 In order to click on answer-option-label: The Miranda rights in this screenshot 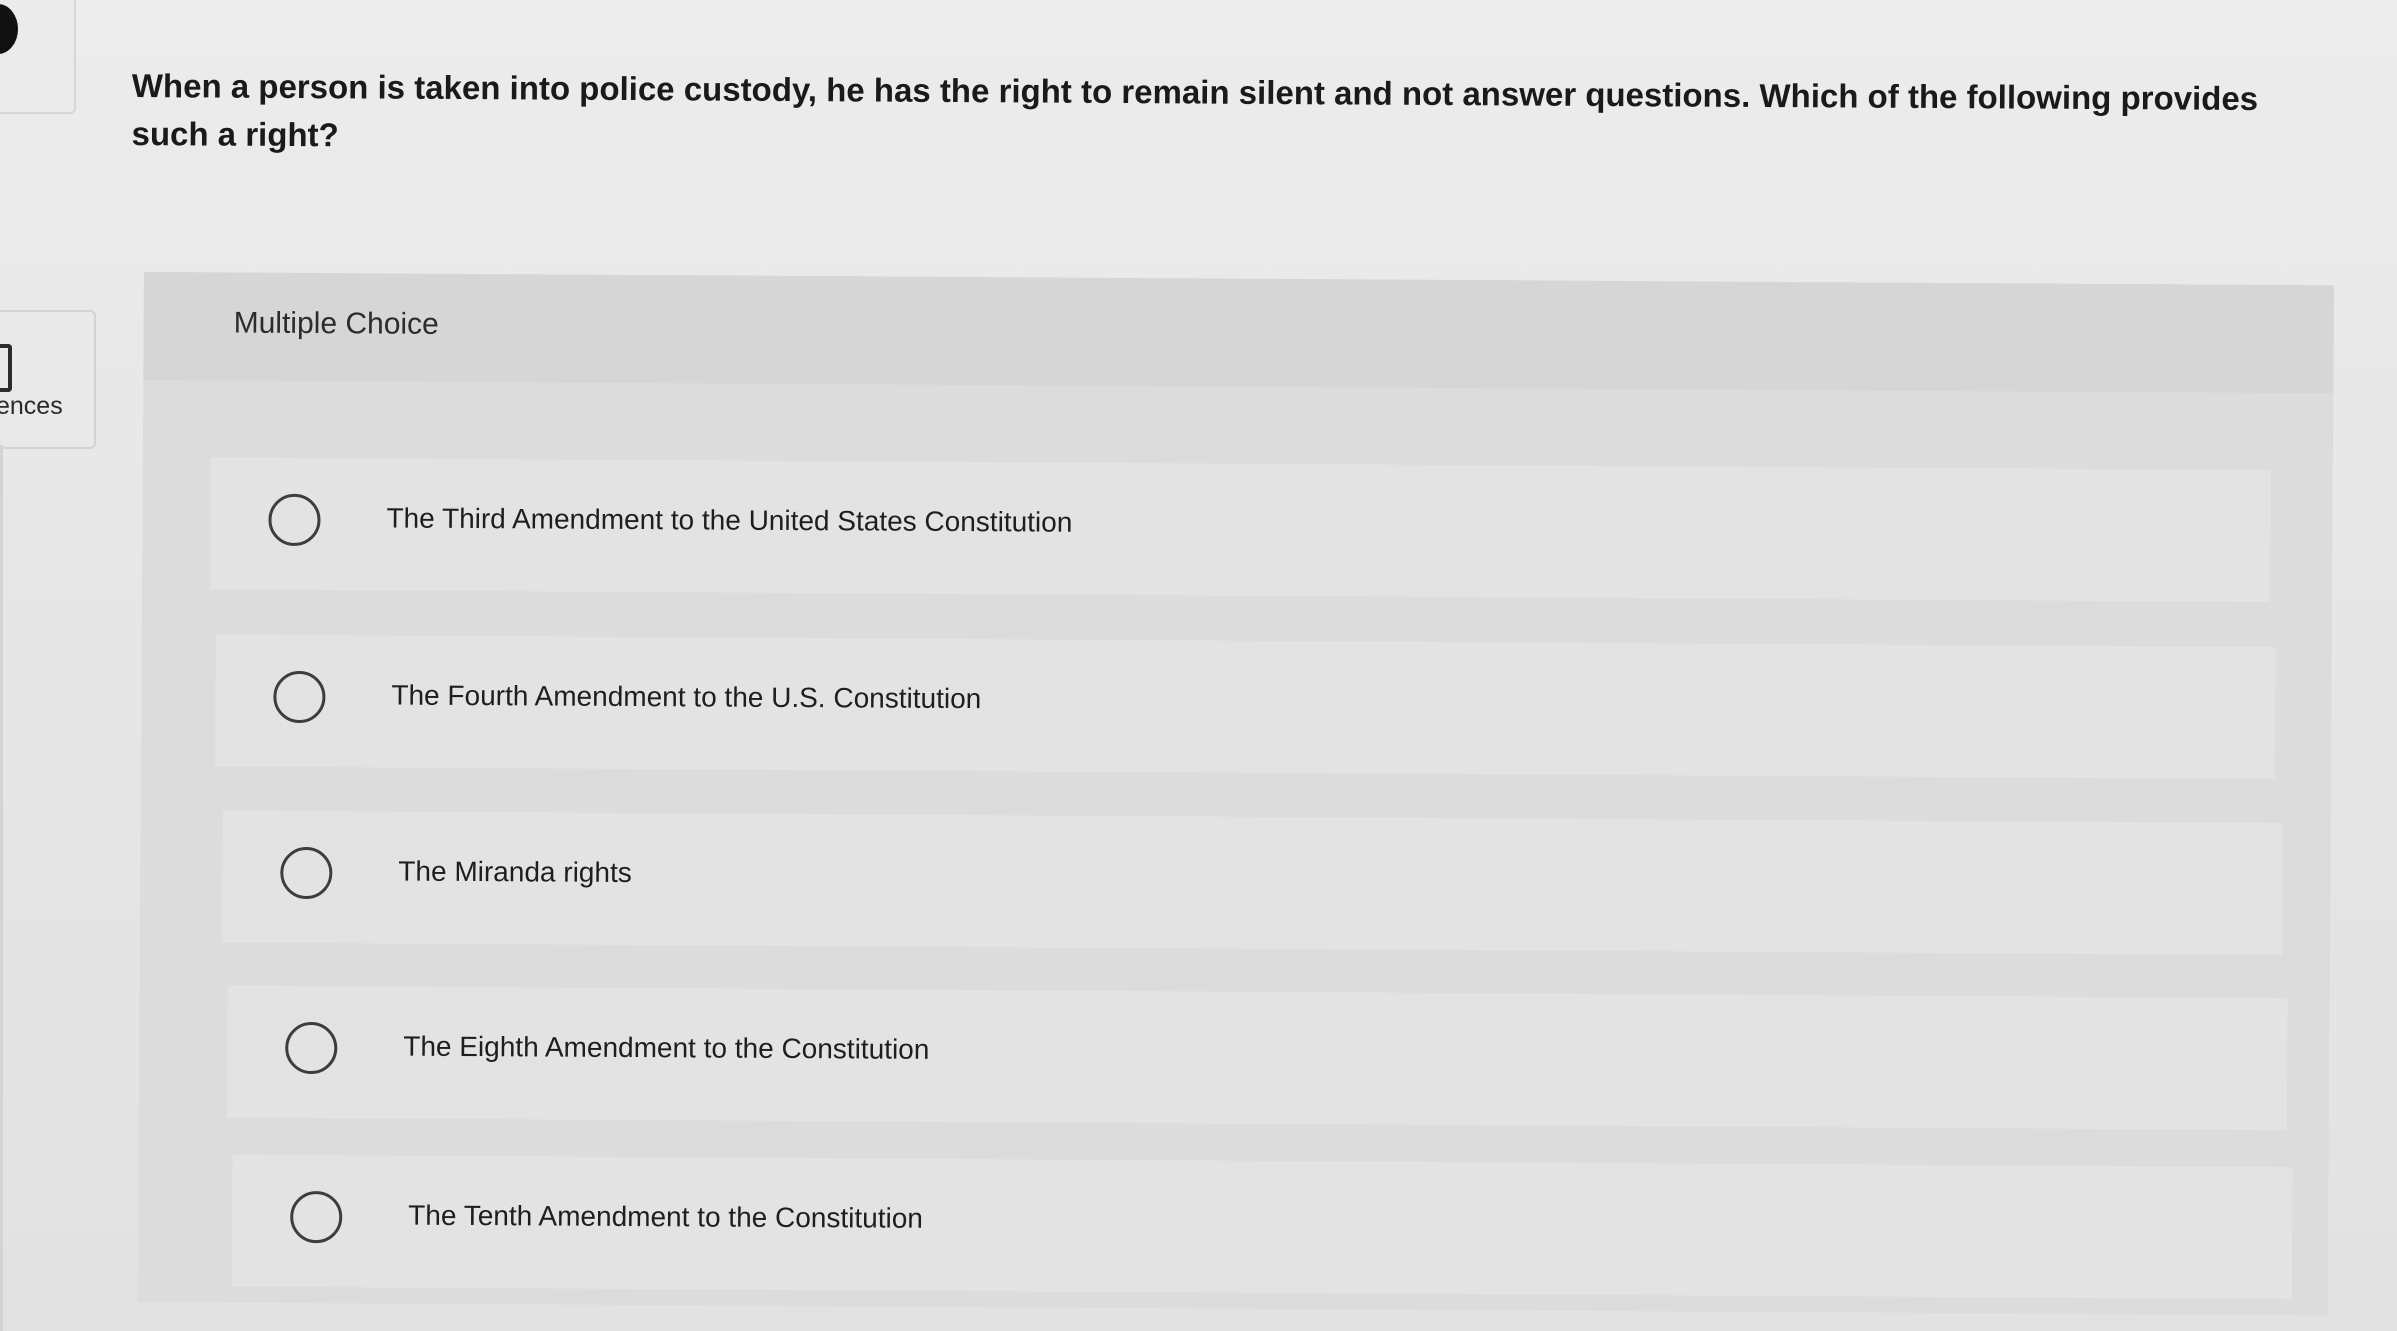, I will do `click(515, 871)`.